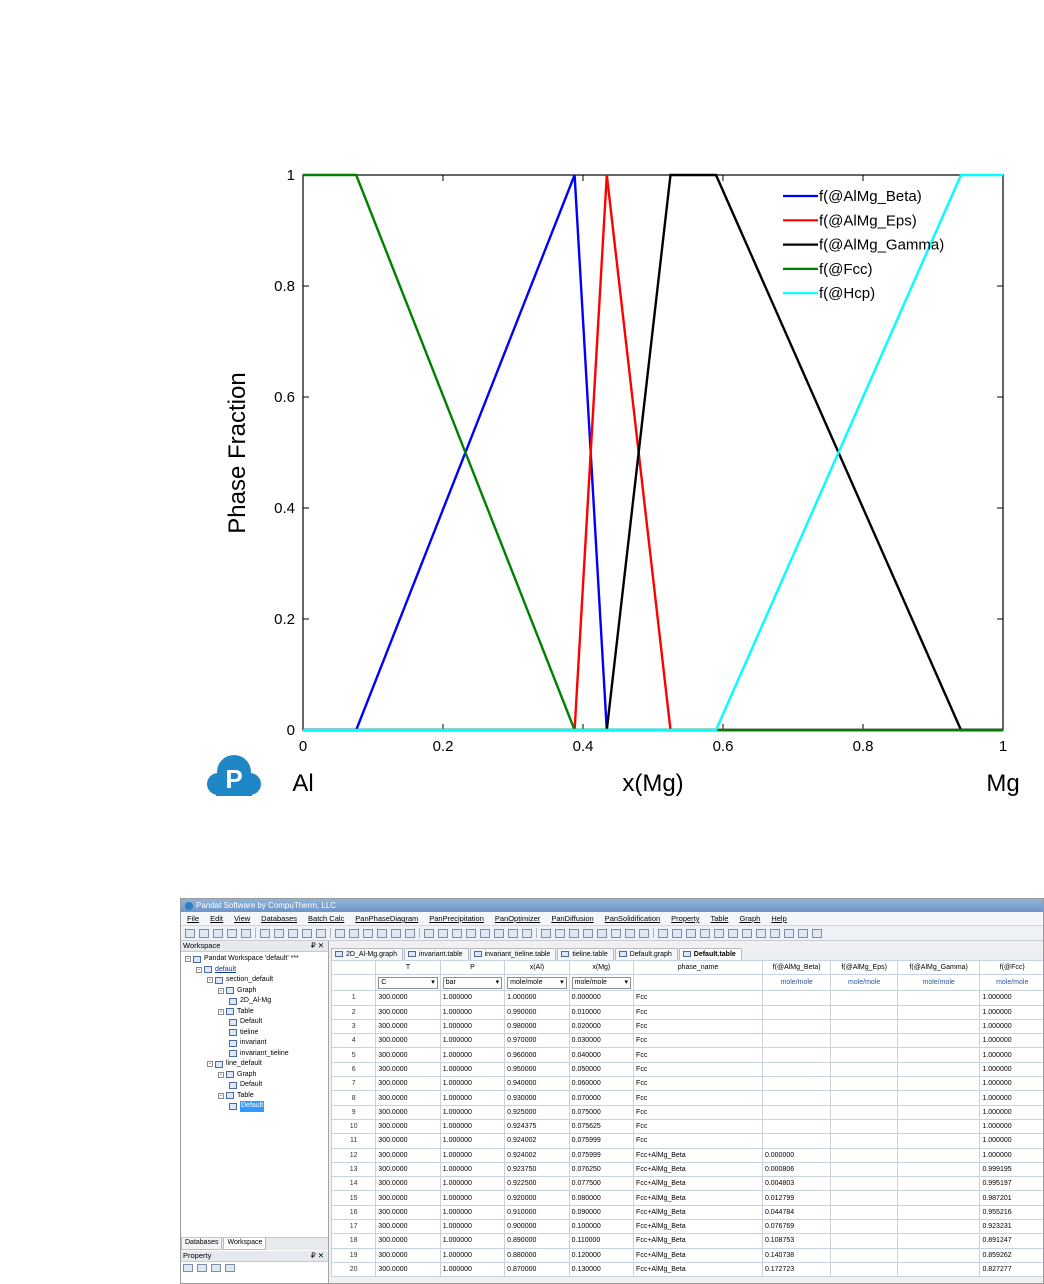 The image size is (1044, 1284). What do you see at coordinates (601, 1255) in the screenshot?
I see `table-cell: 0.120000` at bounding box center [601, 1255].